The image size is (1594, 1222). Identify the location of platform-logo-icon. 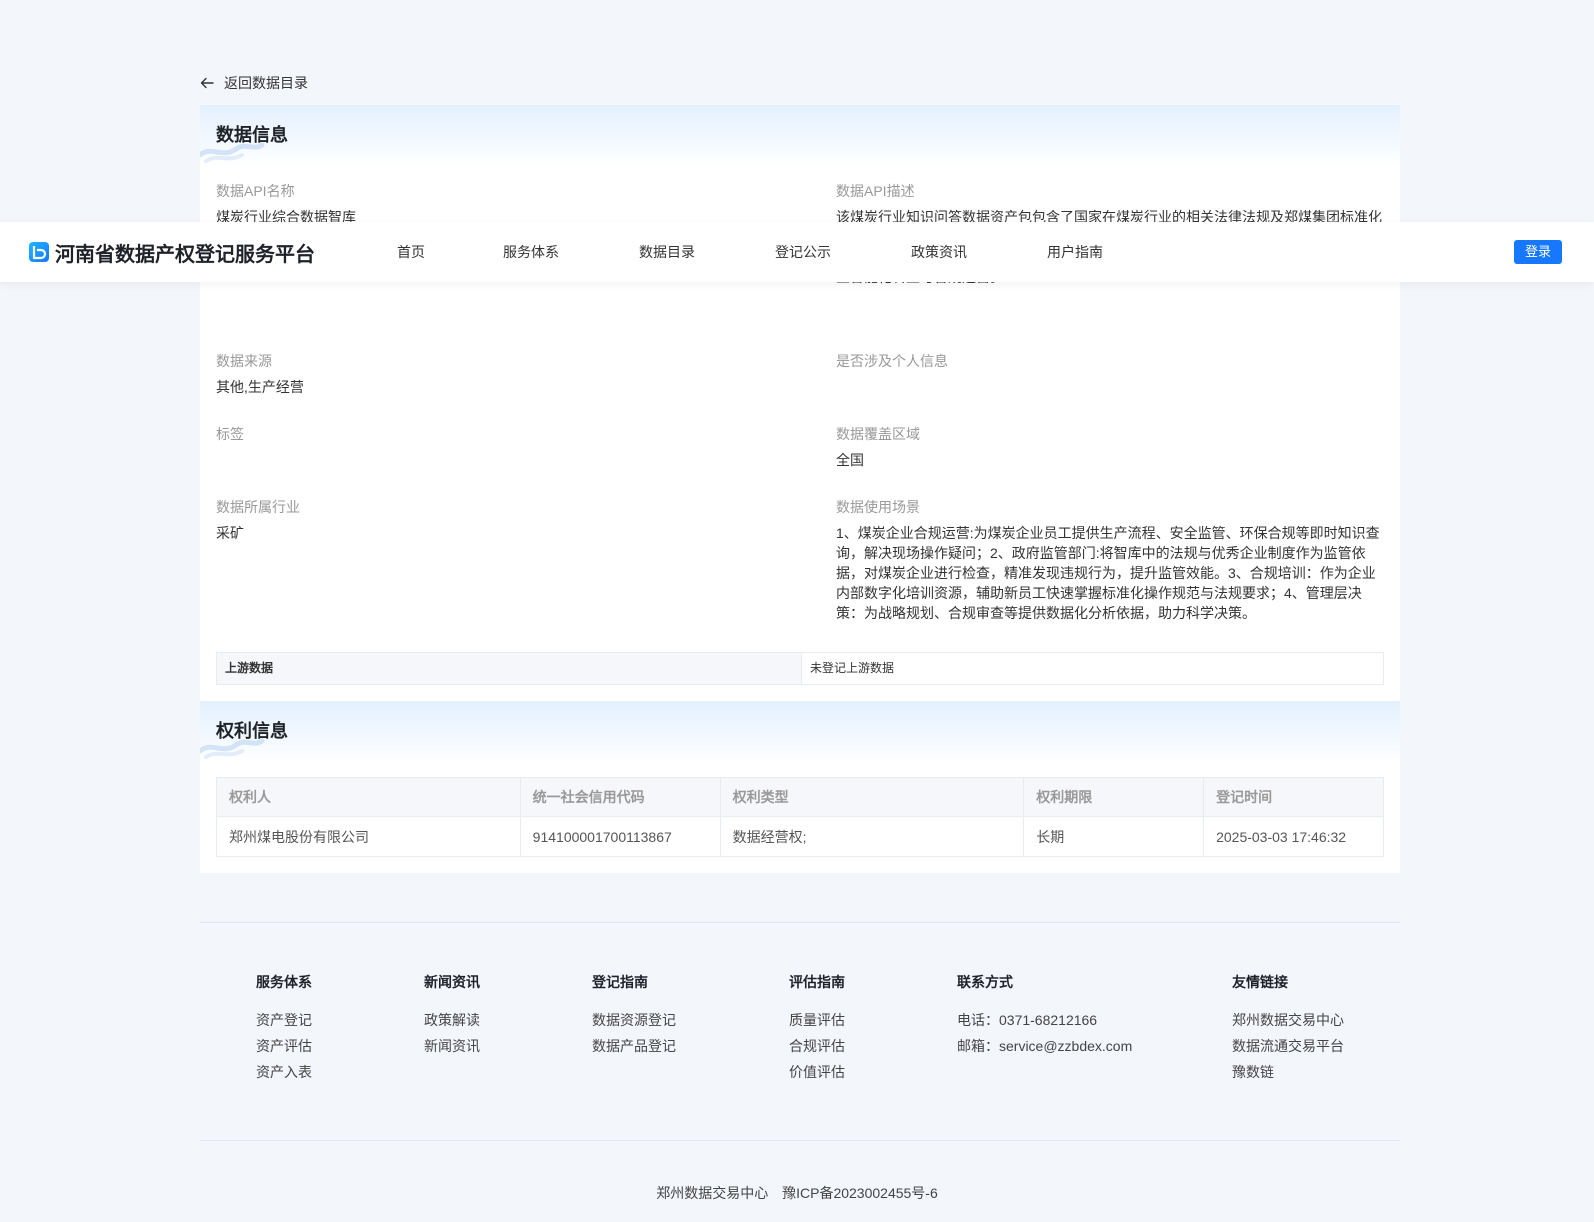
(39, 252).